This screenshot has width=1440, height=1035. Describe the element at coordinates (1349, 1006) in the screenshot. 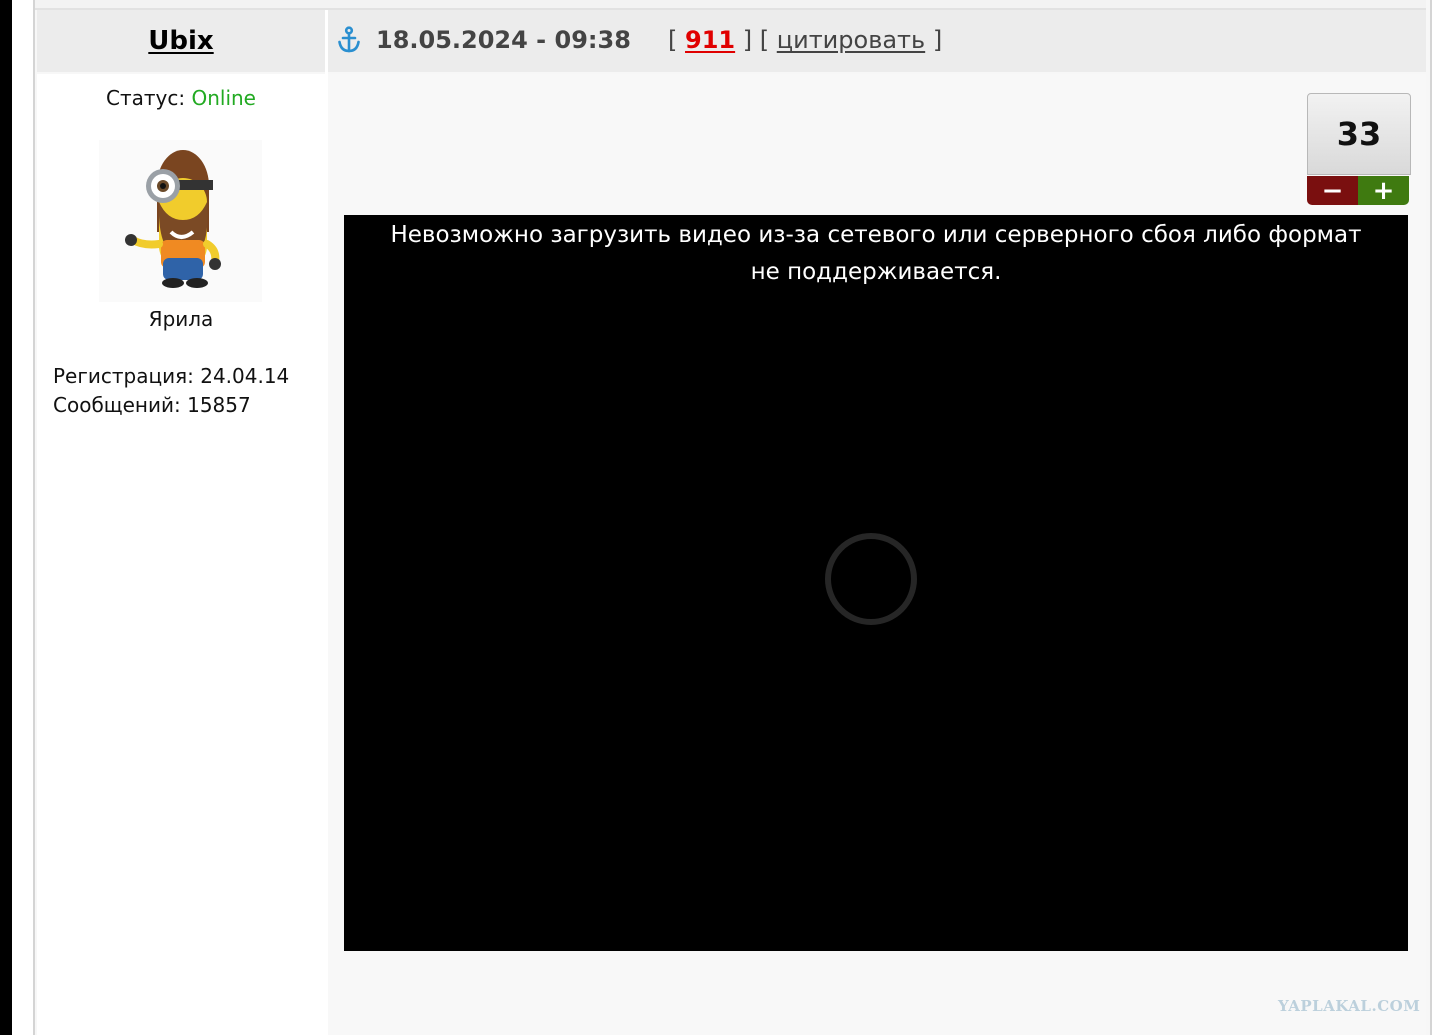

I see `site-watermark: YAPLAKAL.COM` at that location.